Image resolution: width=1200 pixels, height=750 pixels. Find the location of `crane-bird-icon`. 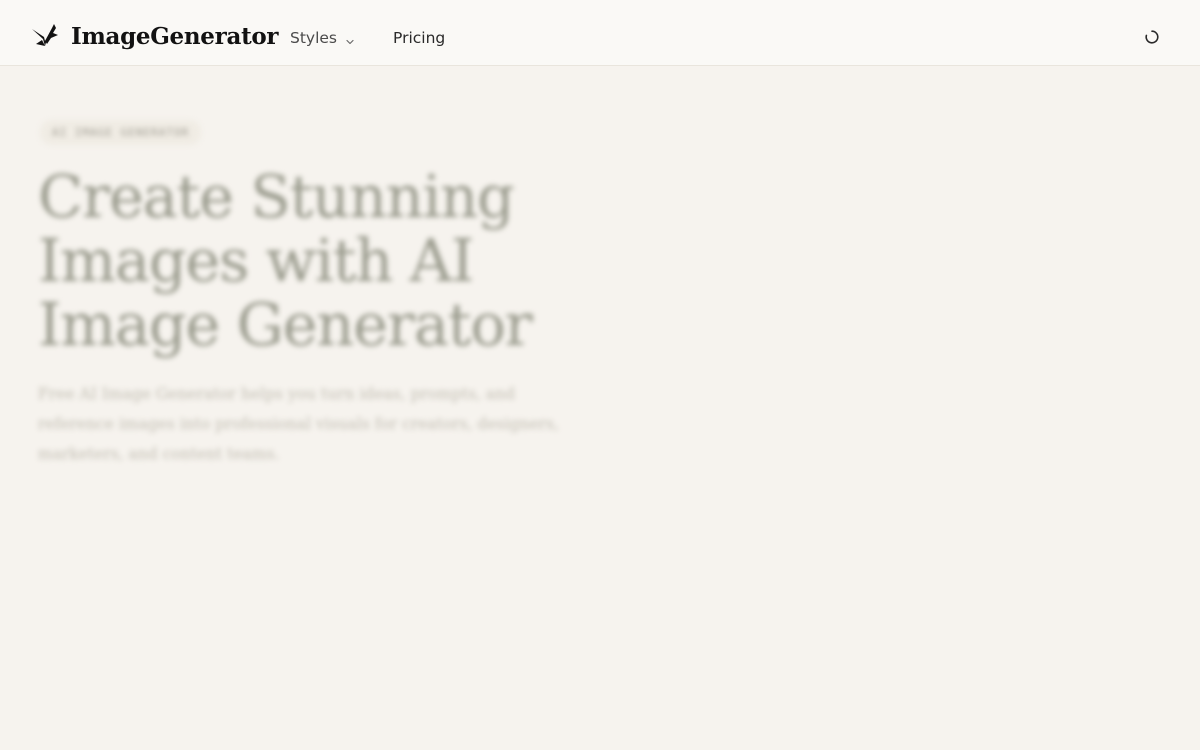

crane-bird-icon is located at coordinates (45, 37).